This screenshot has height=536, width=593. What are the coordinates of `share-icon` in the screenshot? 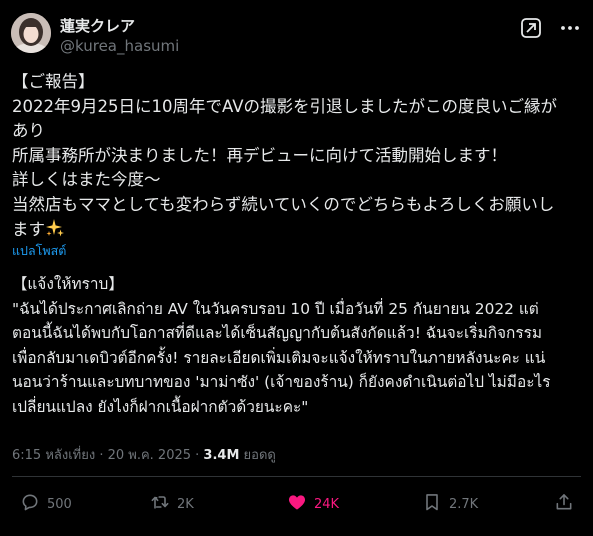 It's located at (564, 504).